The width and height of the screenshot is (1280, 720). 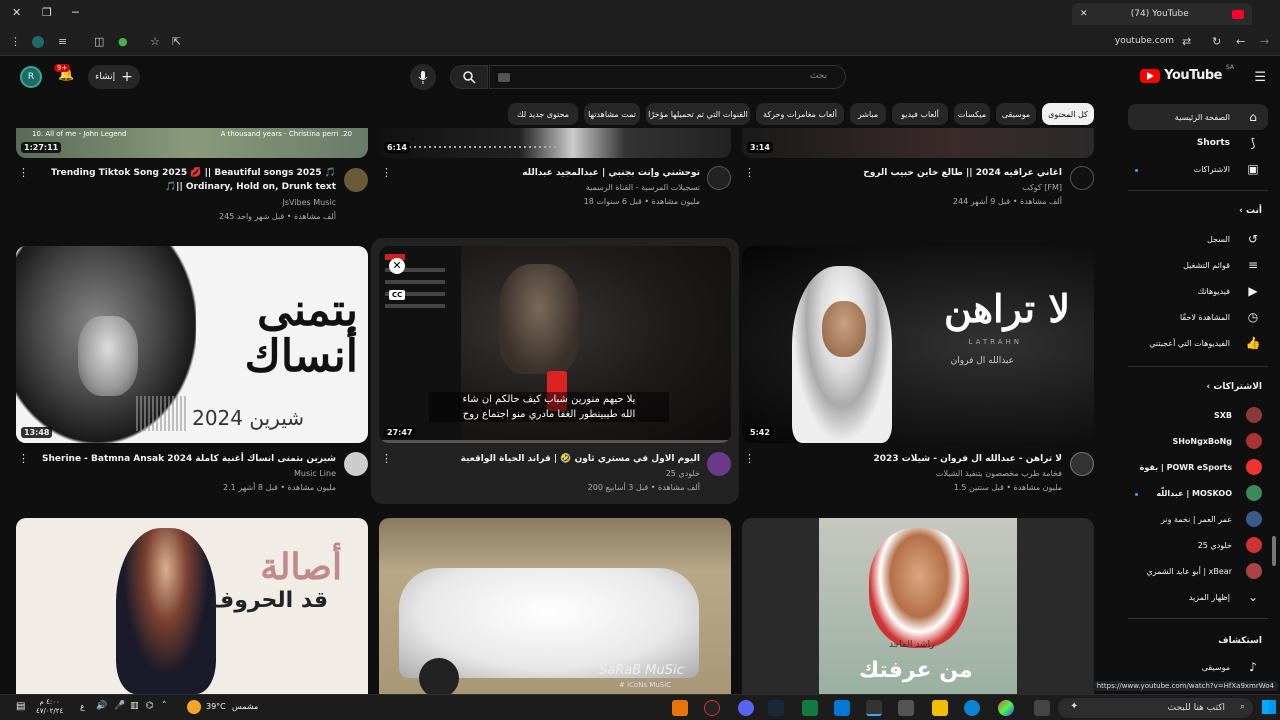 I want to click on sidebar-sub-channel: عبداللّه | MOSKOO, so click(x=1198, y=493).